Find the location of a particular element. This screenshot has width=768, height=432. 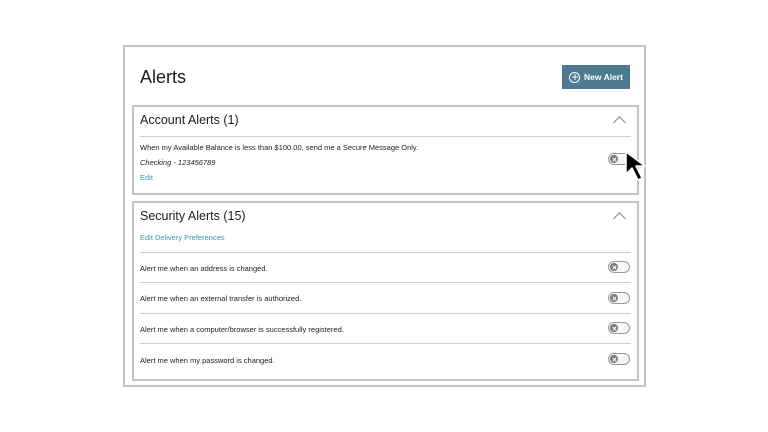

plus-circle-icon is located at coordinates (575, 77).